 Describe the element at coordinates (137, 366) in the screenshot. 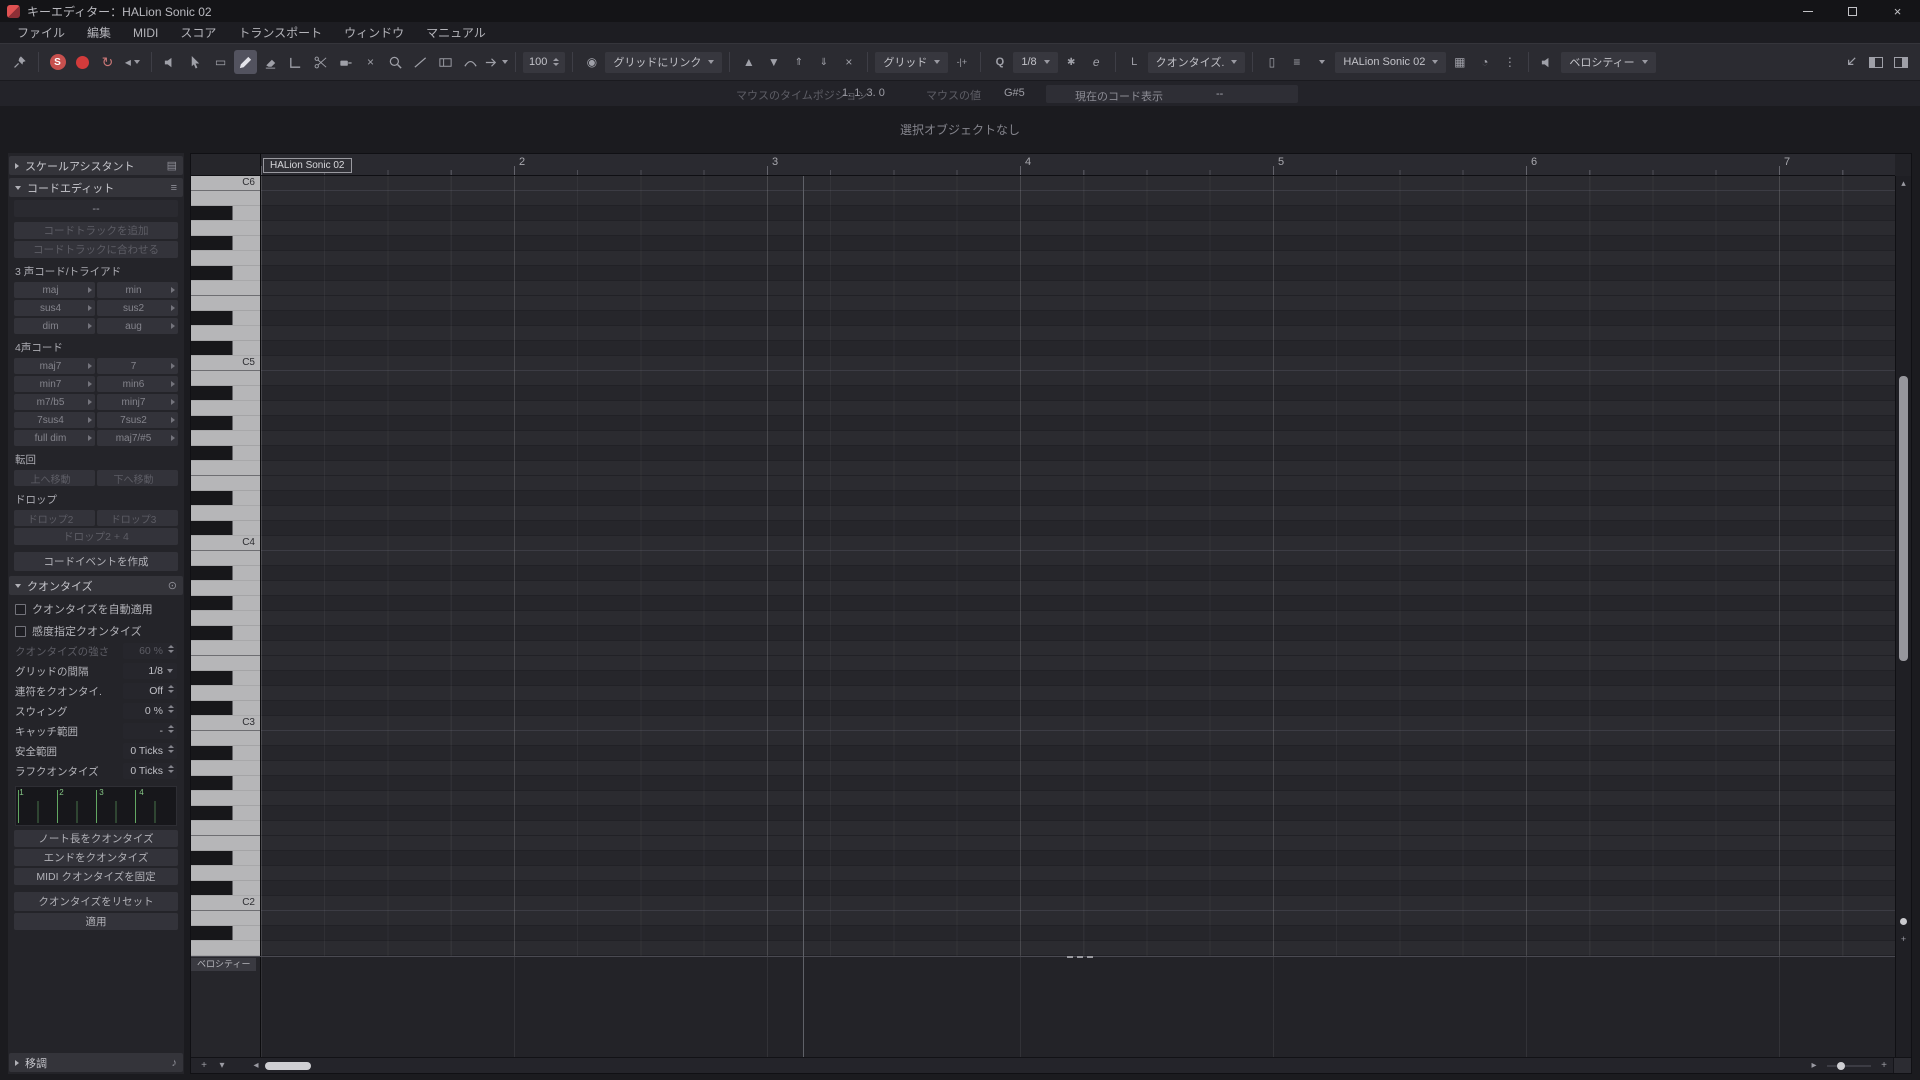

I see `chord-type-button-7: 7` at that location.